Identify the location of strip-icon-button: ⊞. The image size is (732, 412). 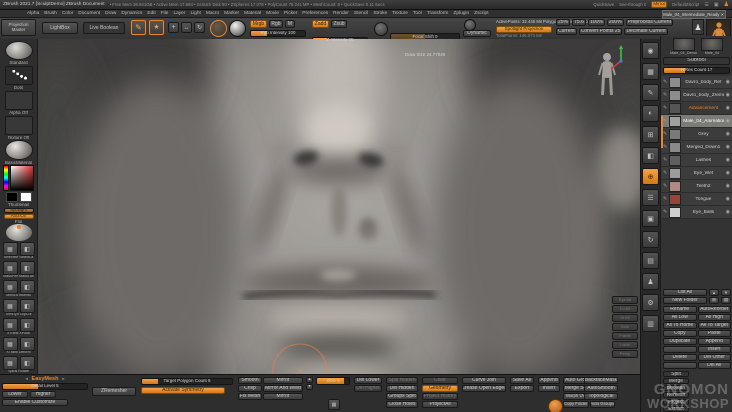
(650, 134).